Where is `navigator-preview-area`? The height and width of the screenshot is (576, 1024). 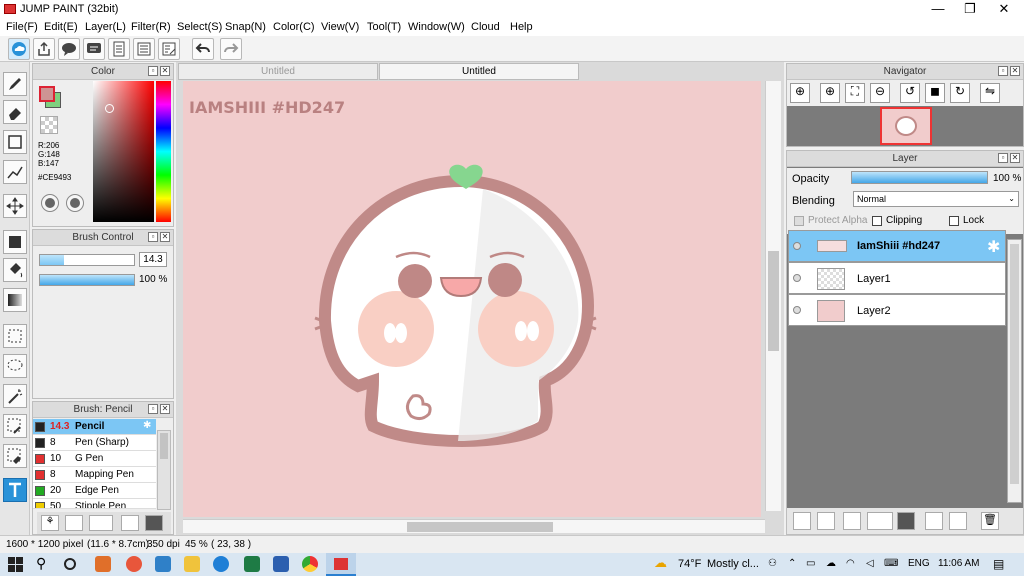 navigator-preview-area is located at coordinates (905, 126).